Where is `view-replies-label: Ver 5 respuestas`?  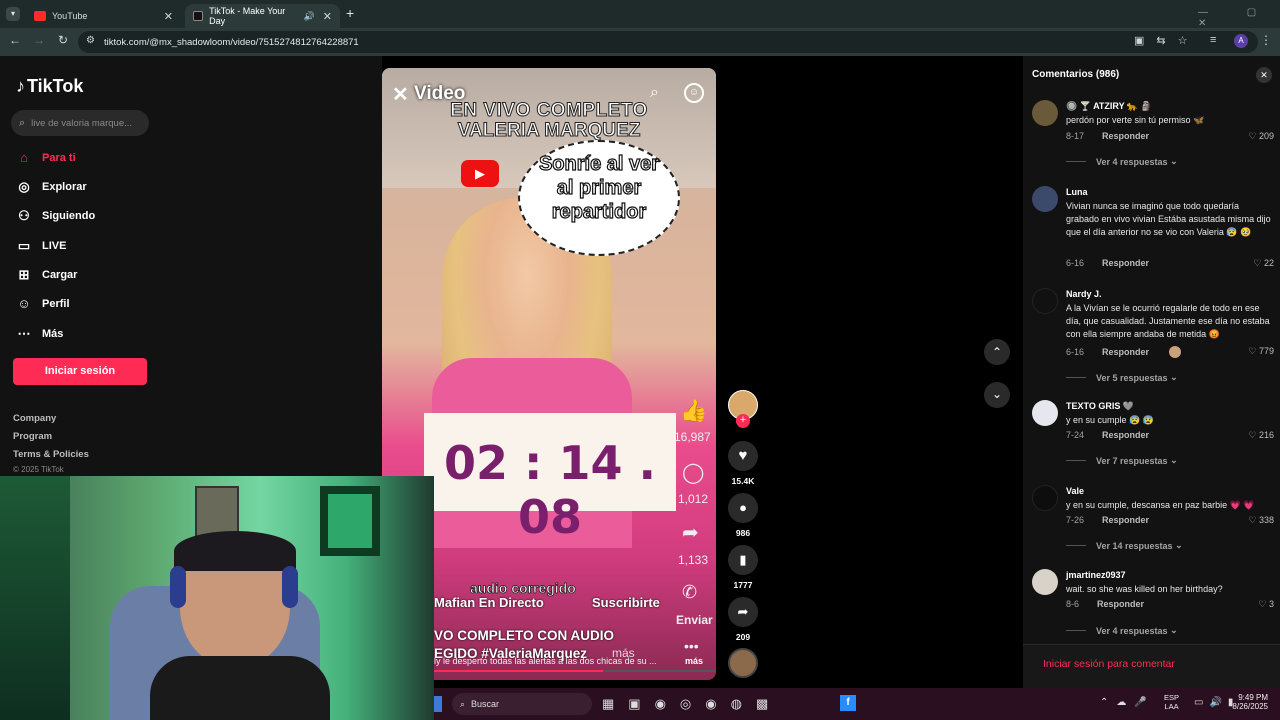 view-replies-label: Ver 5 respuestas is located at coordinates (1132, 377).